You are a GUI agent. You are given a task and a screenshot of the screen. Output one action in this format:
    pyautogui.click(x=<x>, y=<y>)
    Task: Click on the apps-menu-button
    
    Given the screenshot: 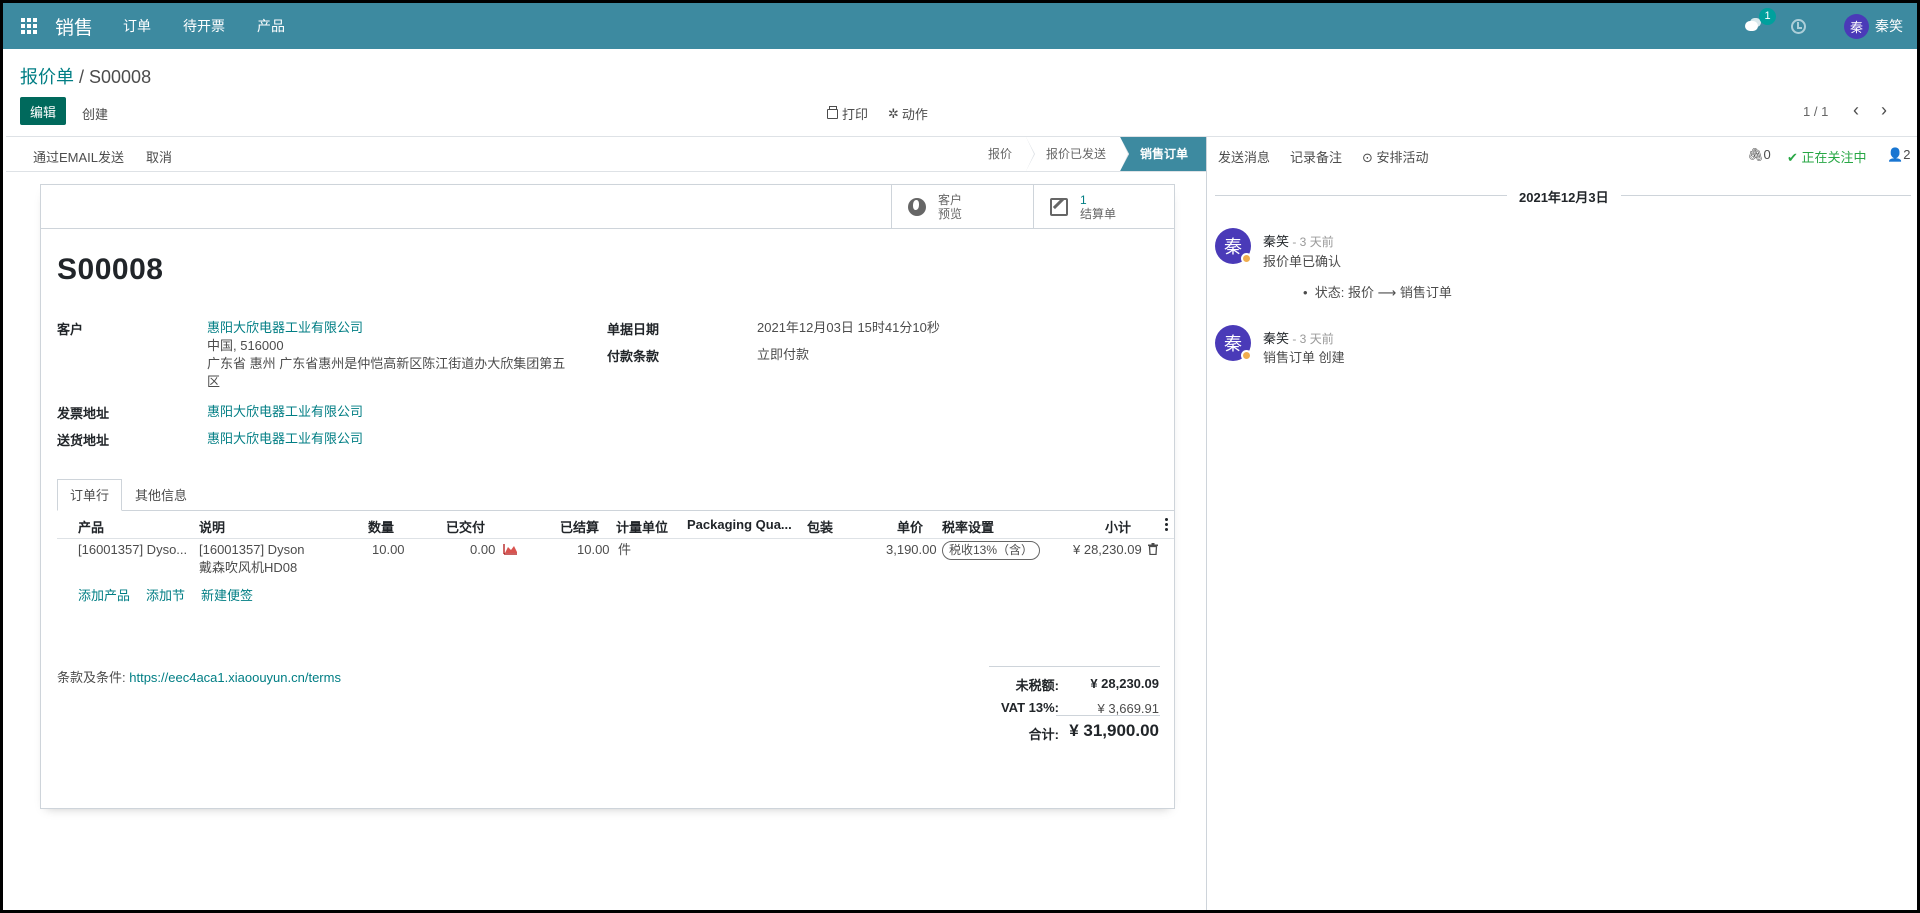 What is the action you would take?
    pyautogui.click(x=29, y=26)
    